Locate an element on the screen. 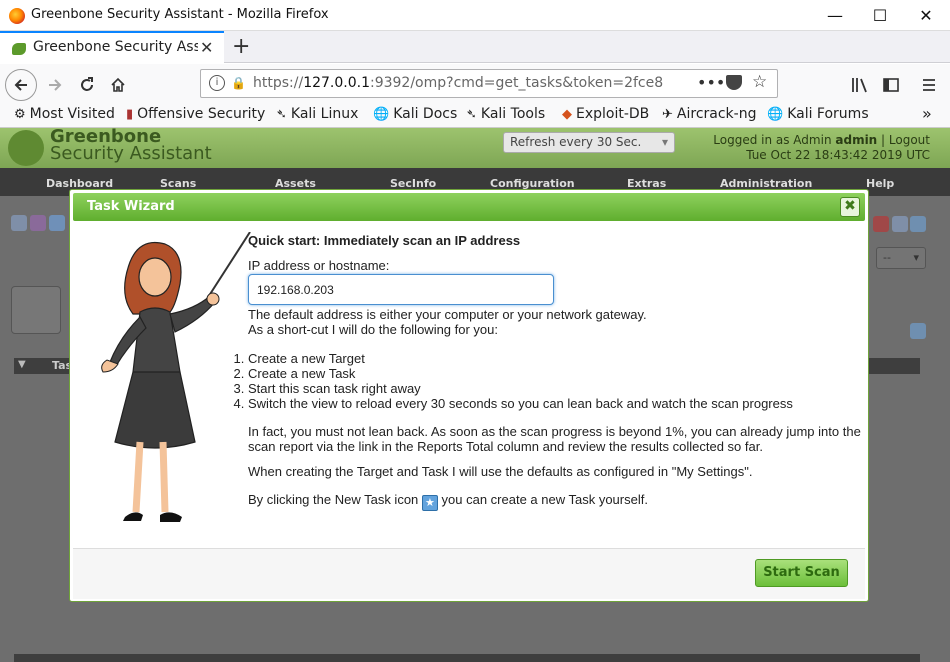  bookmark-offensive-security: ▮ Offensive Security is located at coordinates (195, 114).